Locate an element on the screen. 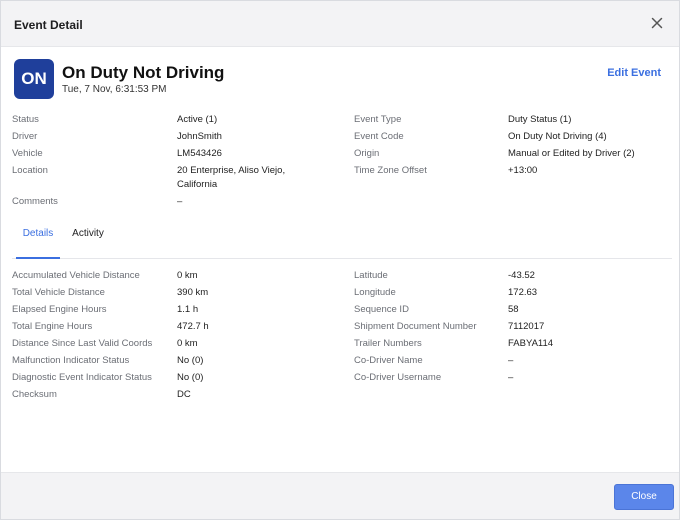 The width and height of the screenshot is (680, 520). detail-row: Longitude 172.63 is located at coordinates (513, 295).